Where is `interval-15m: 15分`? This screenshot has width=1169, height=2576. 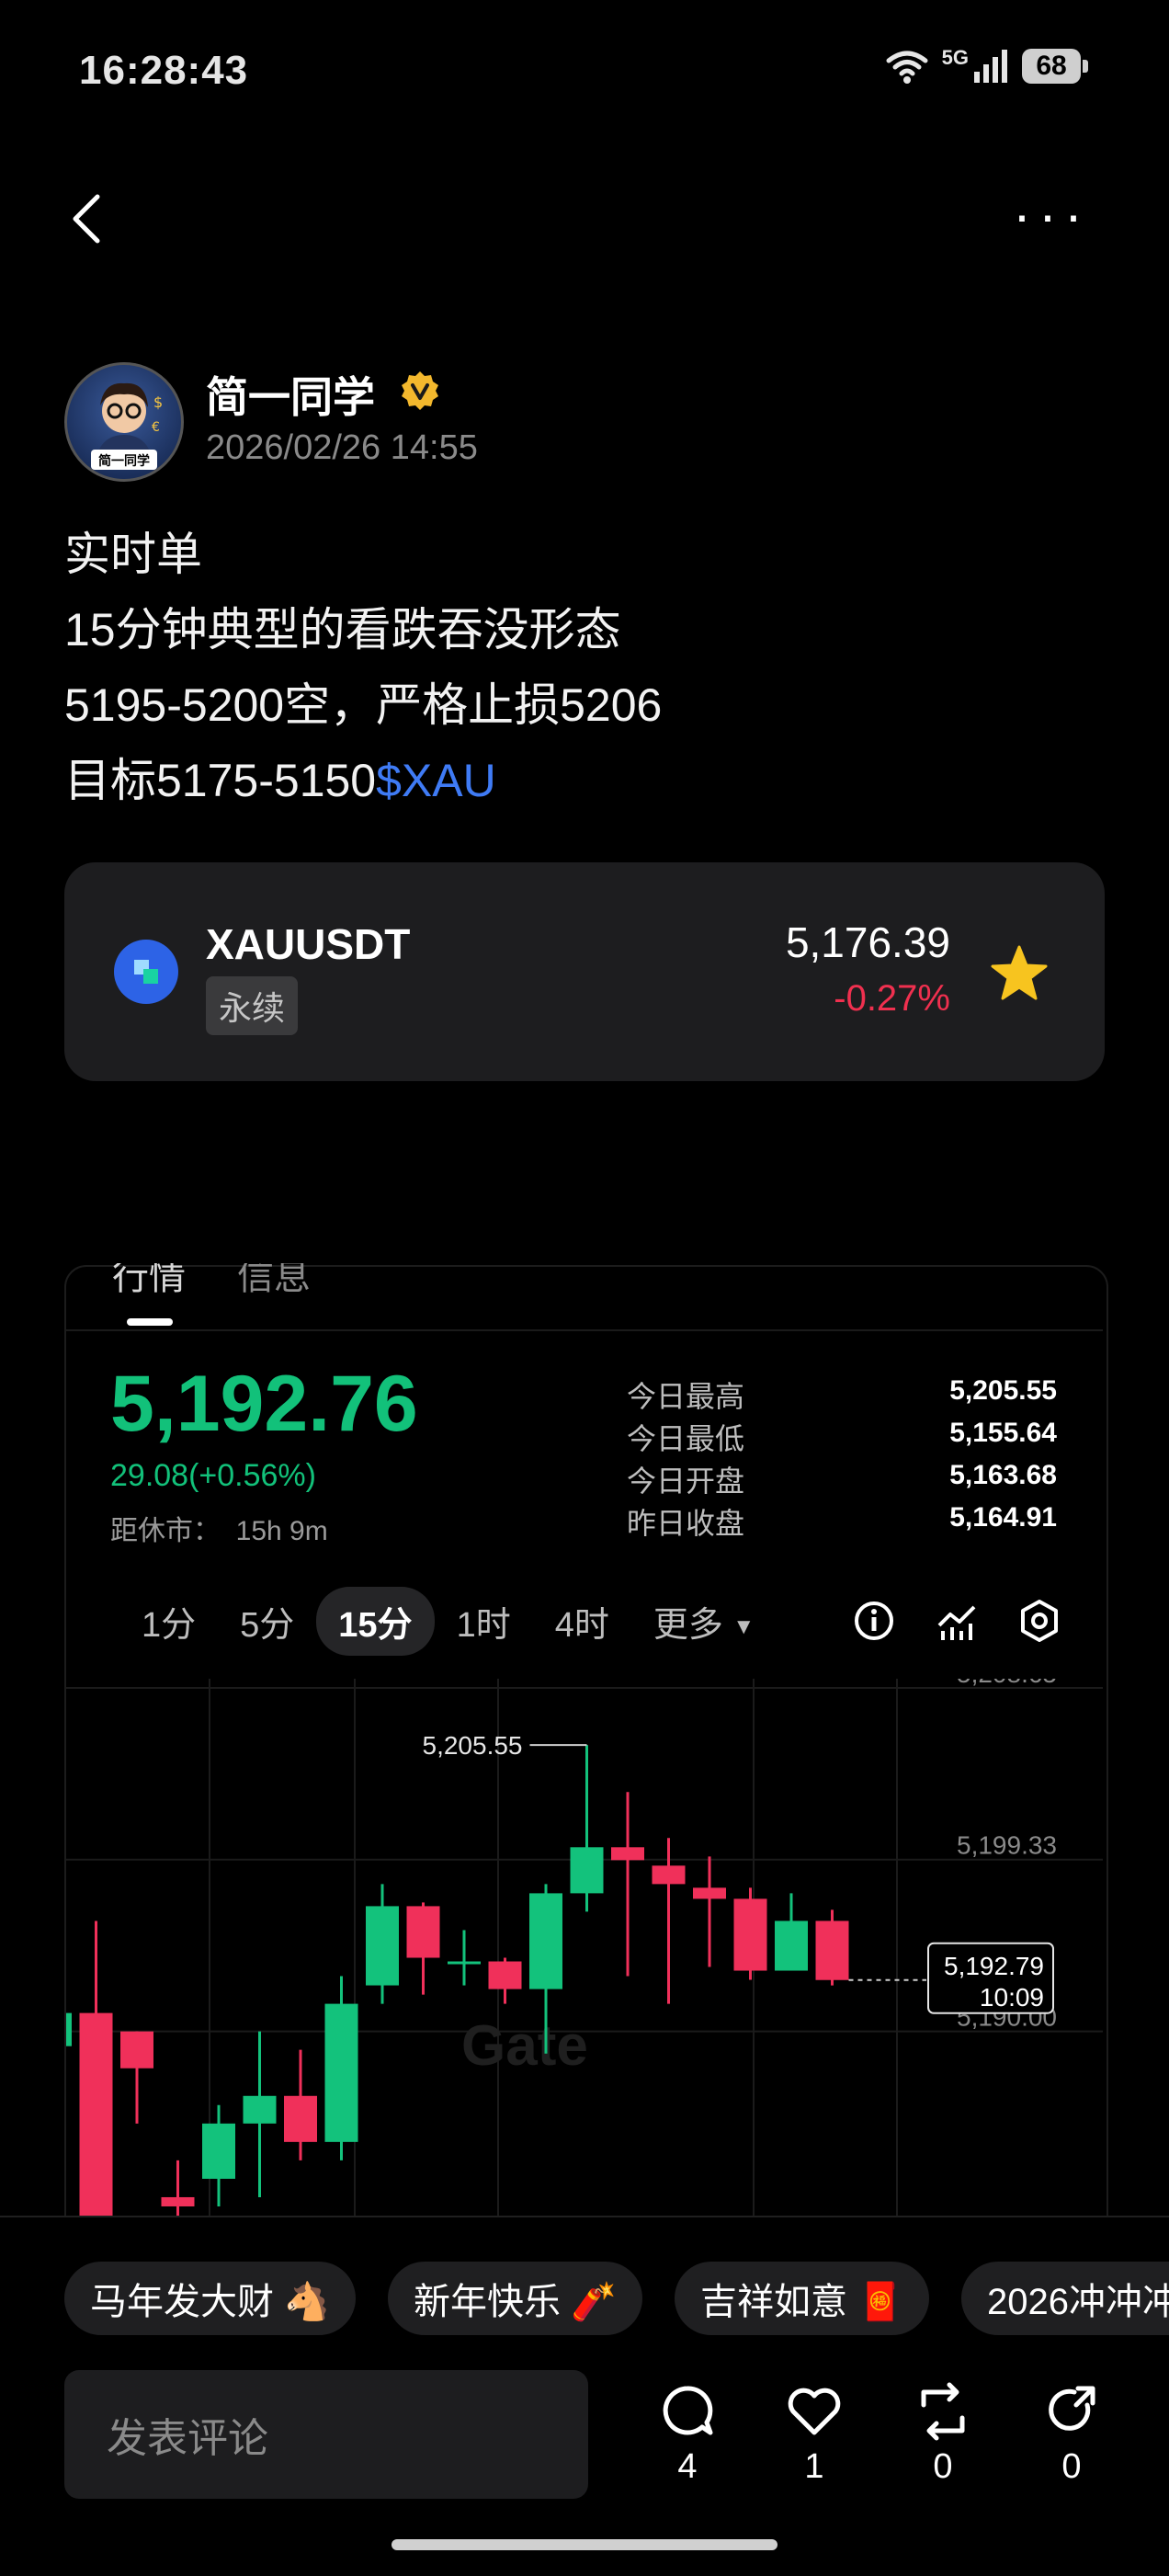 interval-15m: 15分 is located at coordinates (375, 1621).